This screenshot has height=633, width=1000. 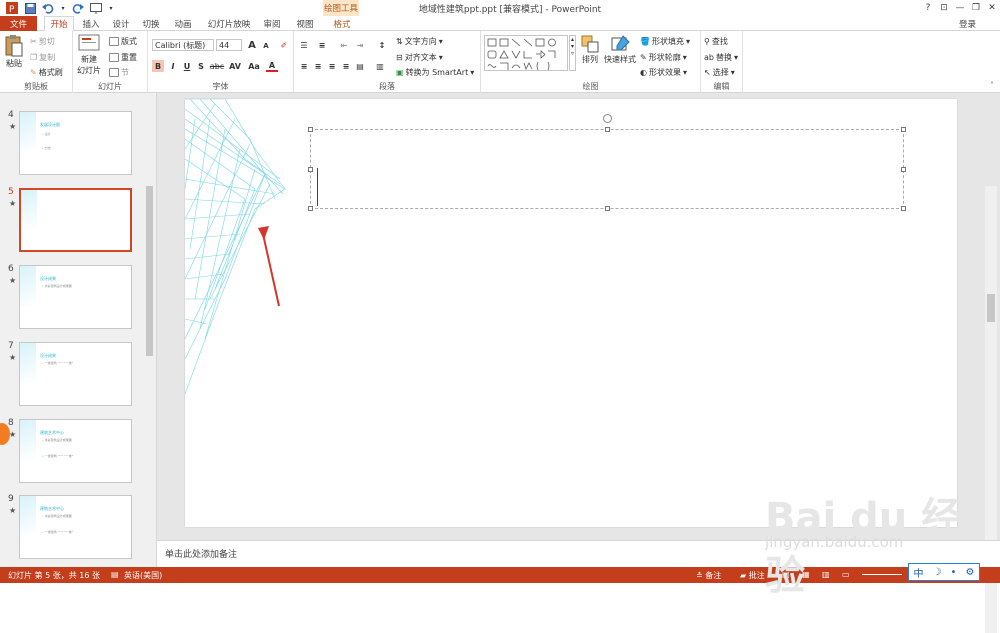 What do you see at coordinates (310, 129) in the screenshot?
I see `resize-handle-tl` at bounding box center [310, 129].